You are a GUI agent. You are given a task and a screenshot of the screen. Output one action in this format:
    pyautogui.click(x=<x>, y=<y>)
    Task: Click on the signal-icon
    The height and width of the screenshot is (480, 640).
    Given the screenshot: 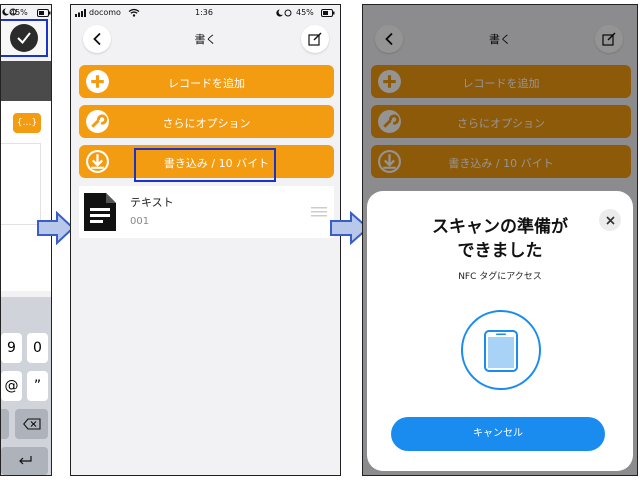 What is the action you would take?
    pyautogui.click(x=81, y=14)
    